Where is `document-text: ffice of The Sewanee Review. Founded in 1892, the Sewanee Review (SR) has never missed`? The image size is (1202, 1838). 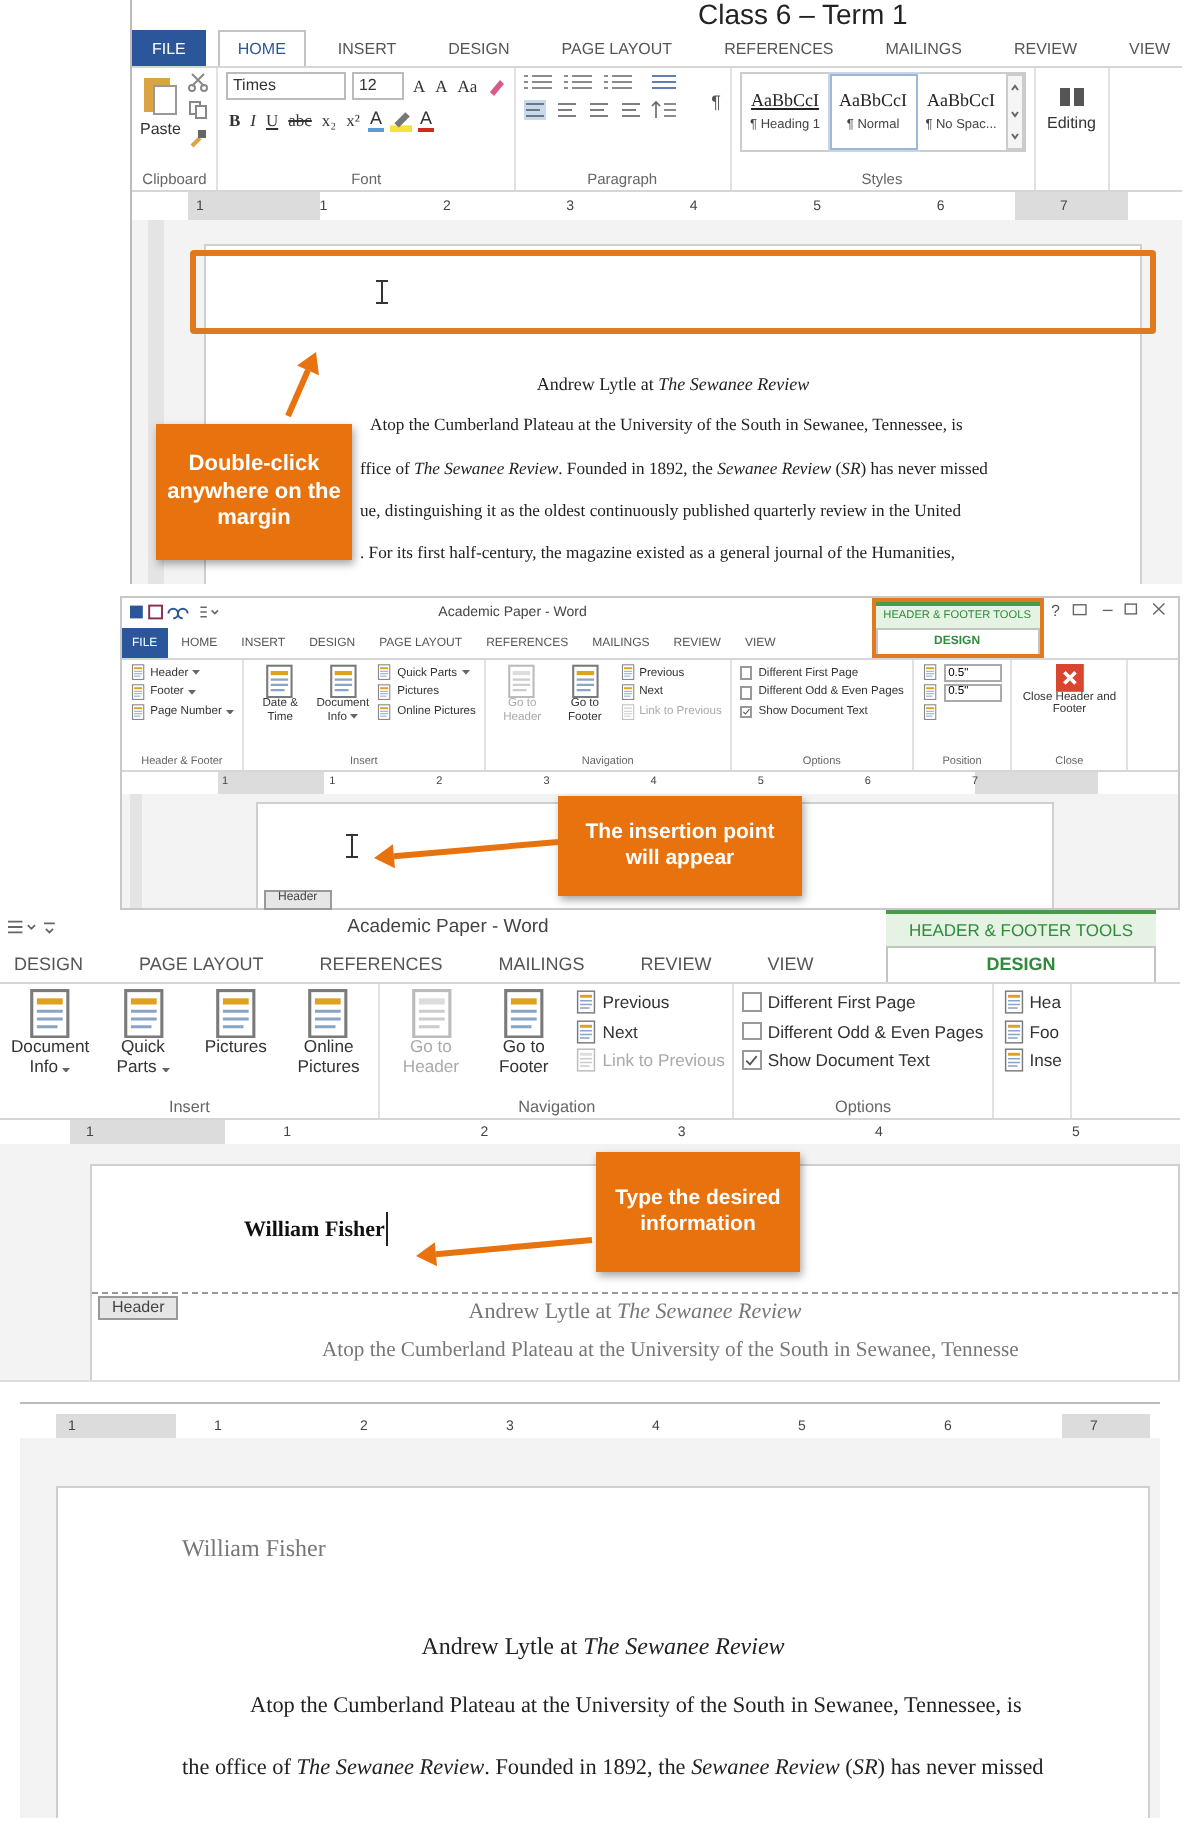 document-text: ffice of The Sewanee Review. Founded in 1892, the Sewanee Review (SR) has never missed is located at coordinates (674, 467).